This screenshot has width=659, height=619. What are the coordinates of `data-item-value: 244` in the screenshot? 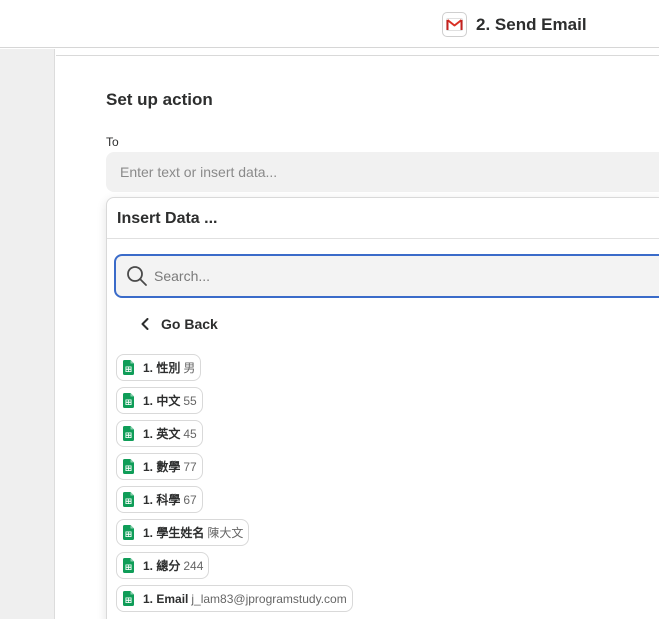 It's located at (193, 565).